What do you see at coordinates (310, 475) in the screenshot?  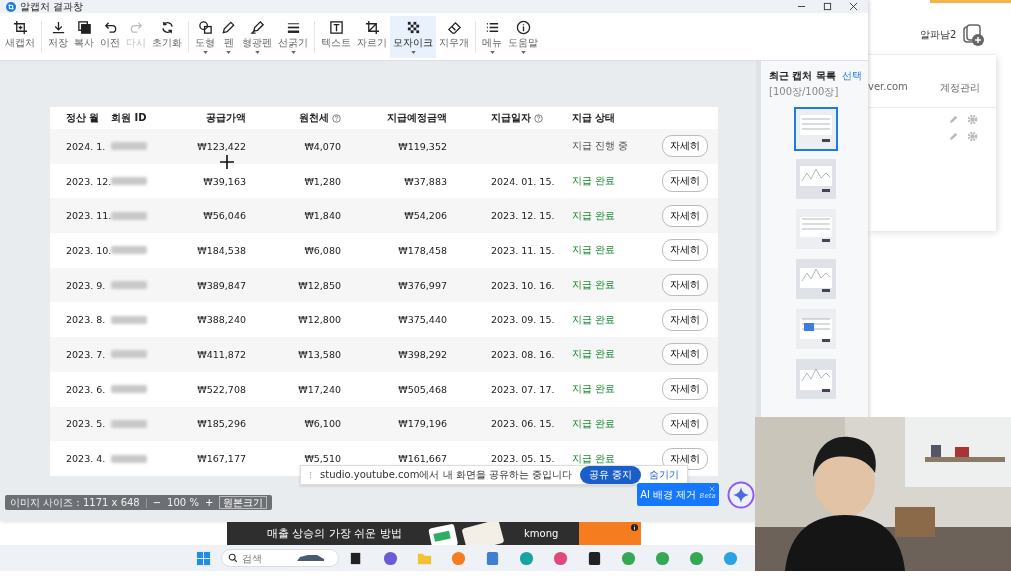 I see `grip-icon` at bounding box center [310, 475].